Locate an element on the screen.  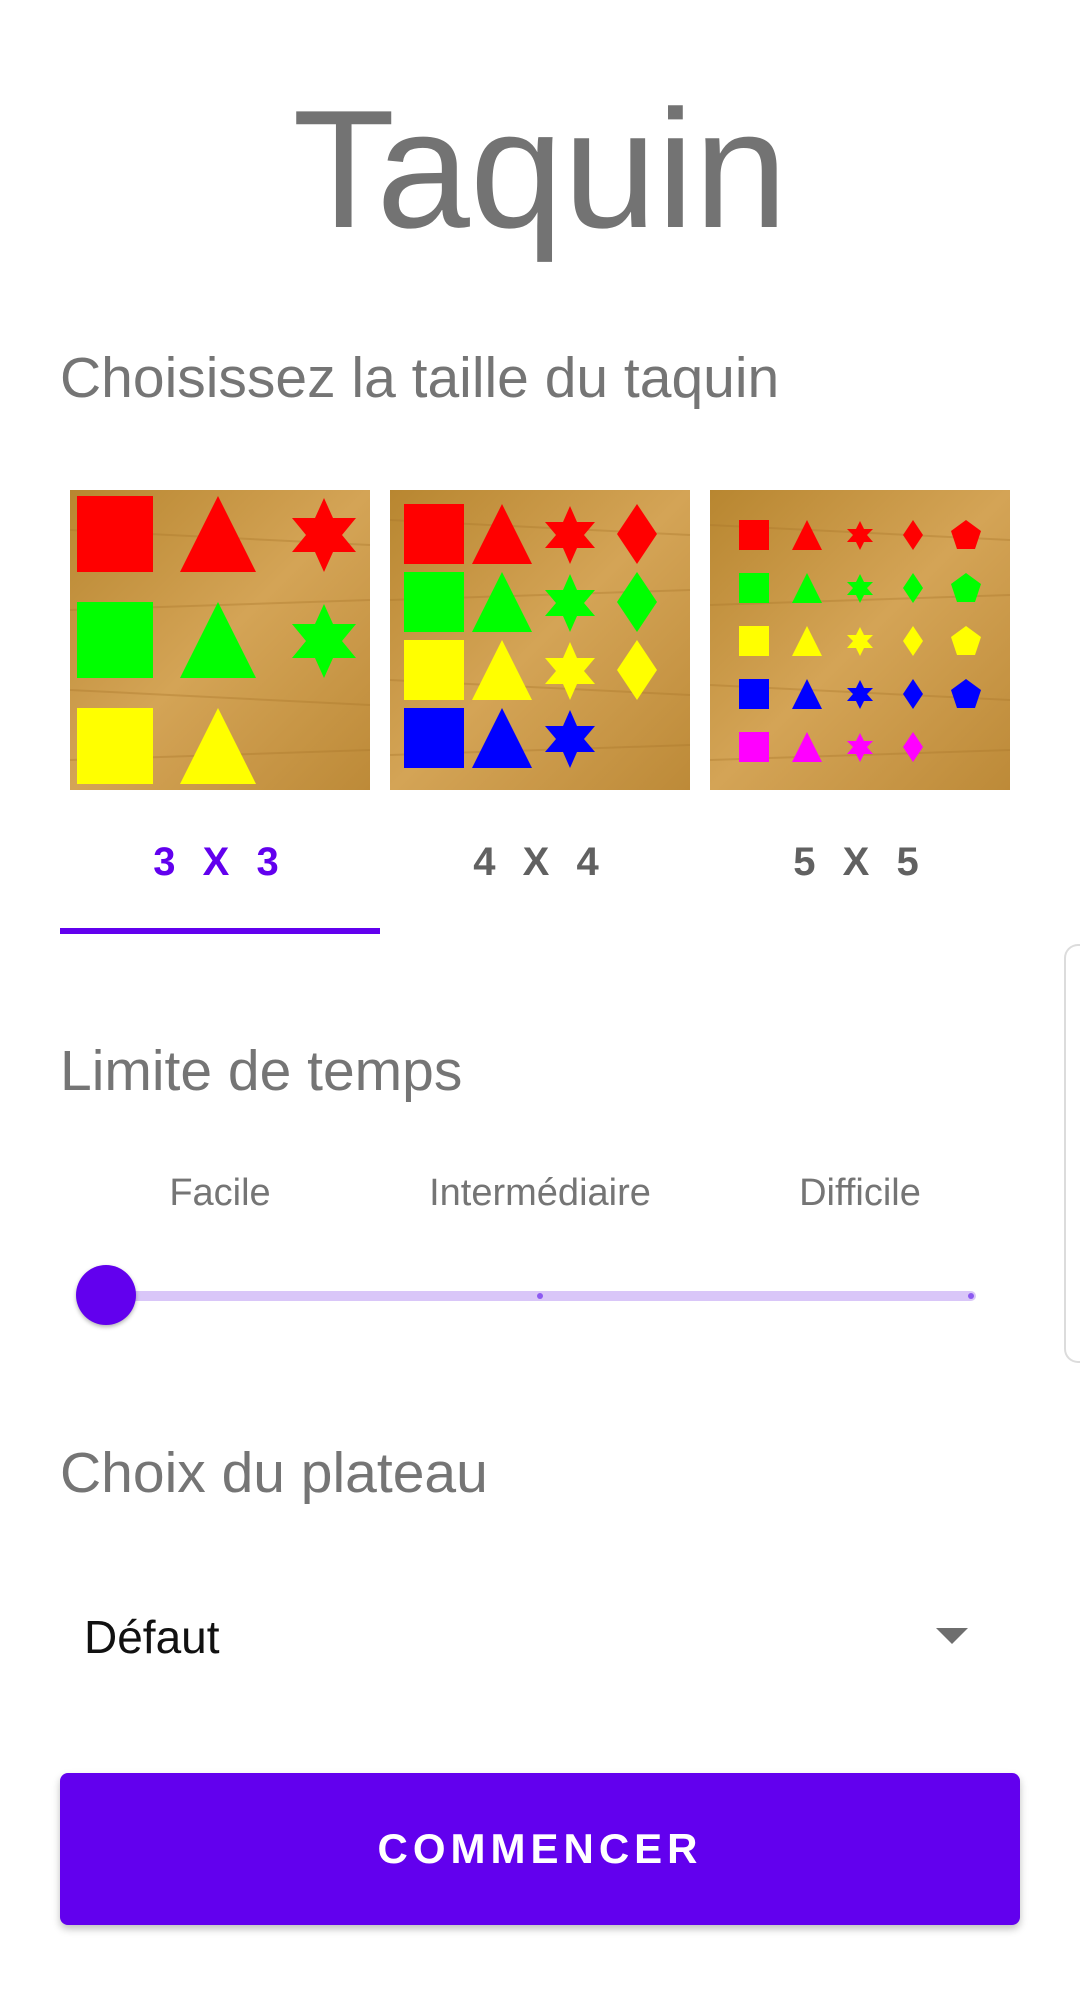
slider-tick-mid is located at coordinates (540, 1296).